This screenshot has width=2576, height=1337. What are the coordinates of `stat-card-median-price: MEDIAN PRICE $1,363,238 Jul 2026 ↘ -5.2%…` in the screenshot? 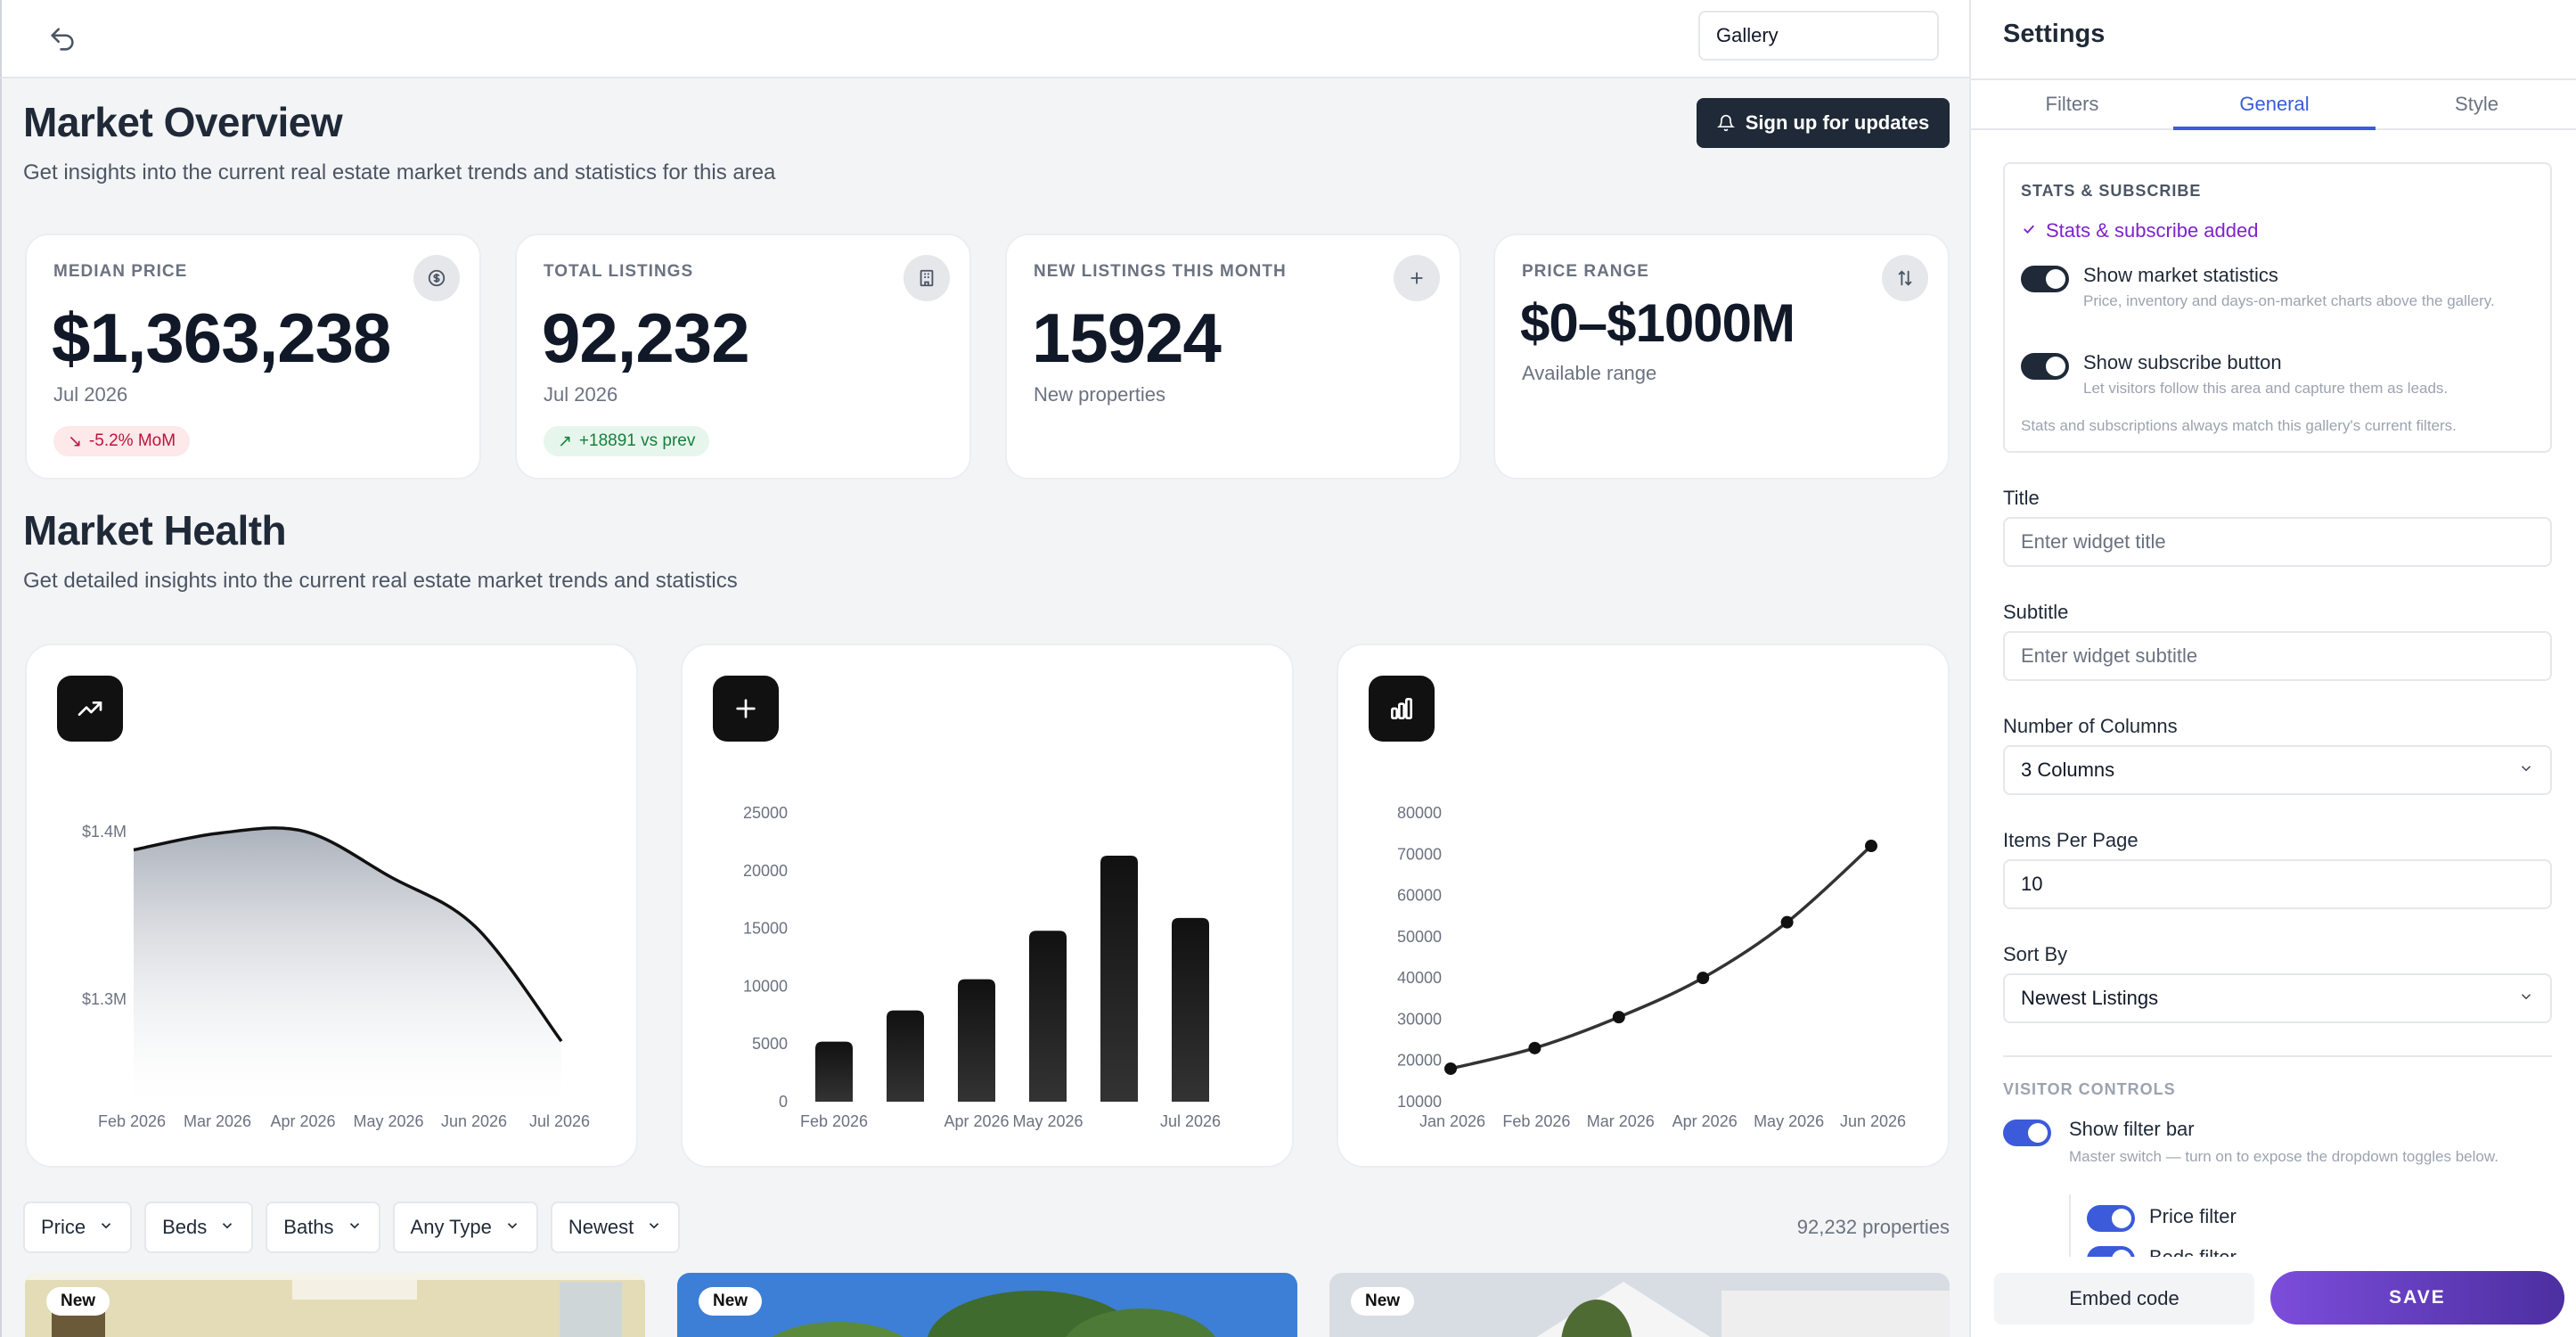 It's located at (253, 357).